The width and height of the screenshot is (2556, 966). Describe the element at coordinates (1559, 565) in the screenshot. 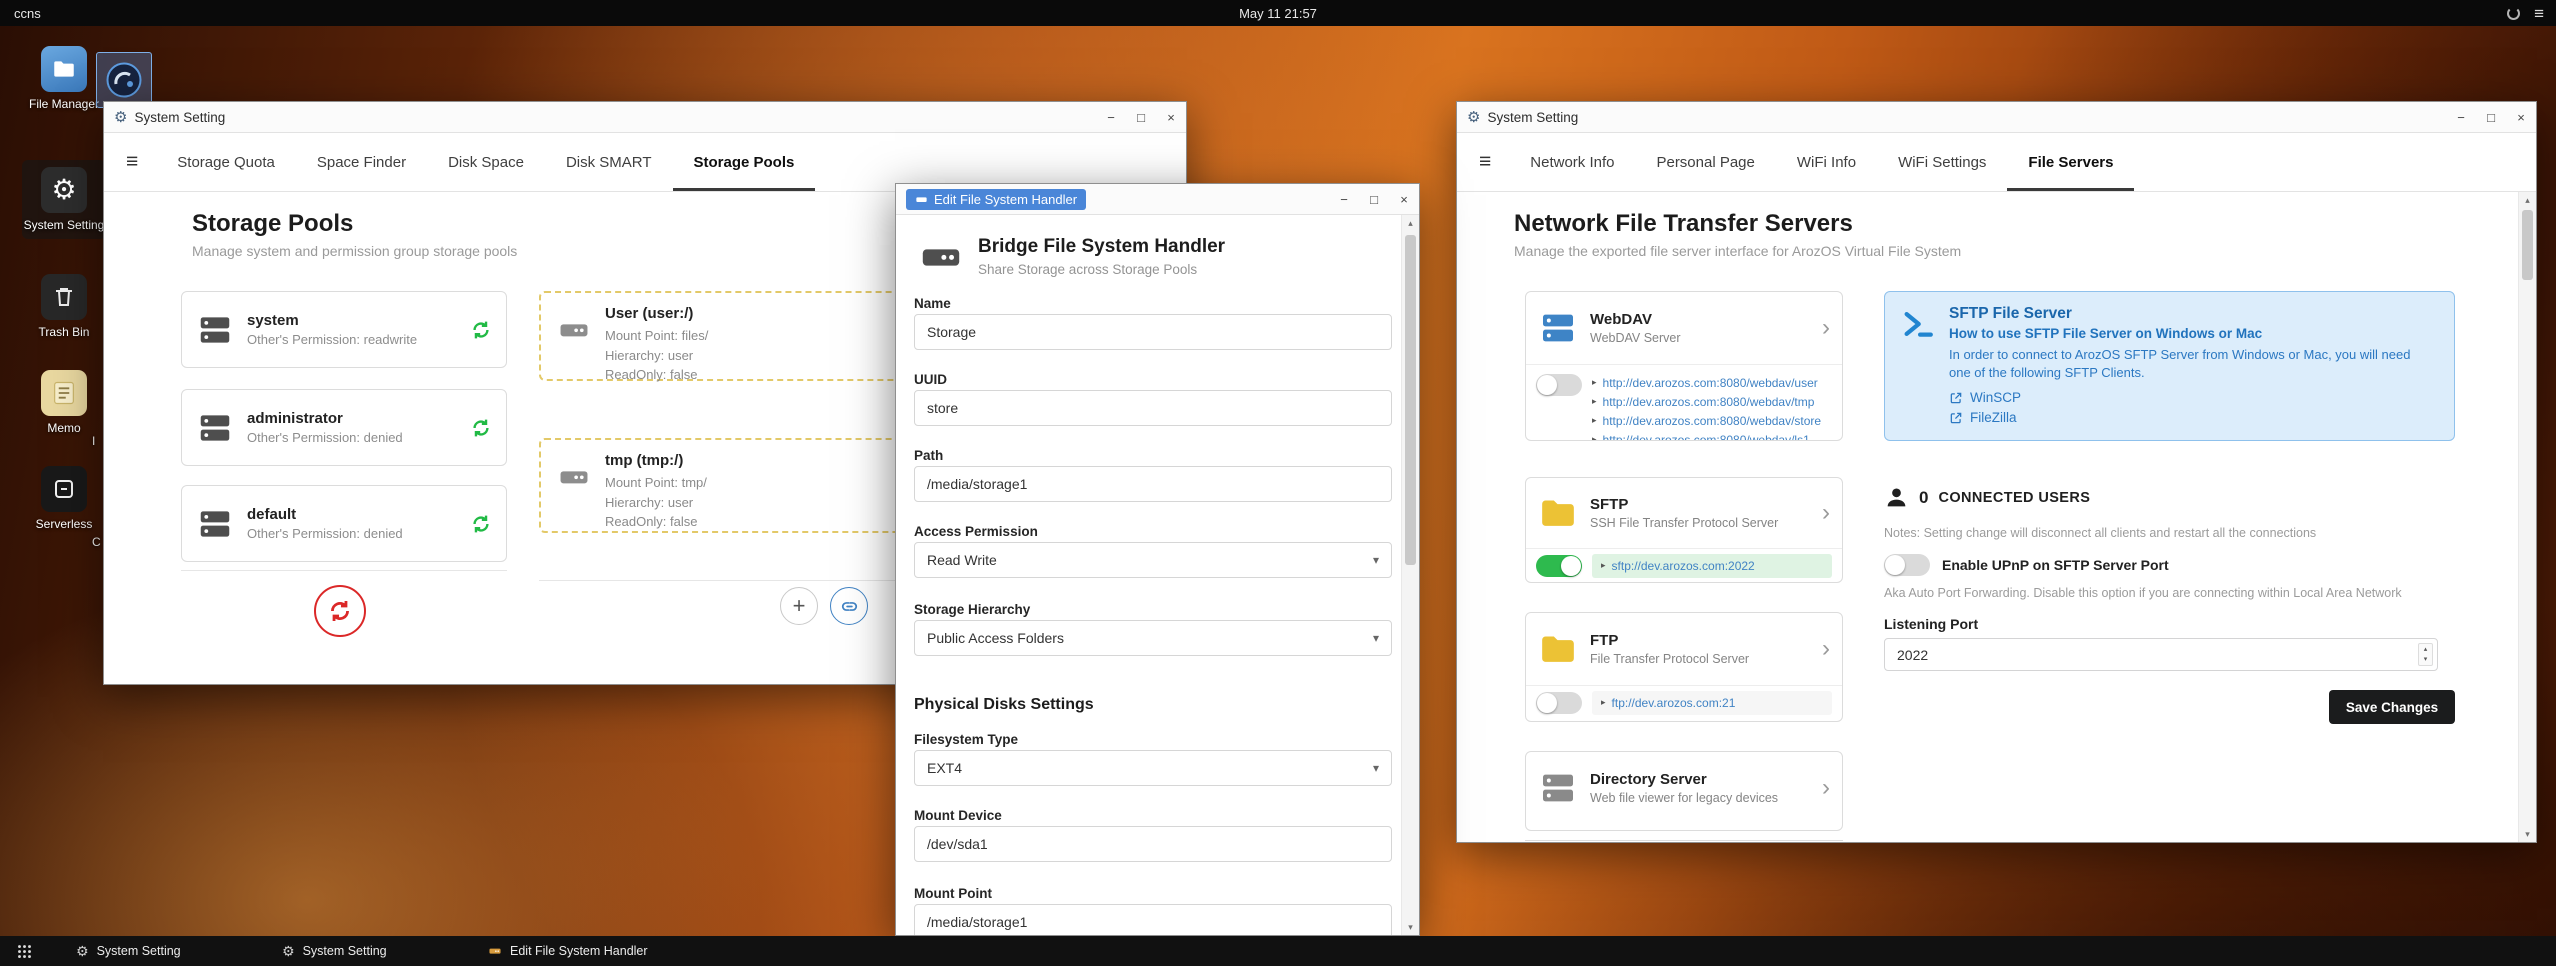

I see `sftp-toggle` at that location.